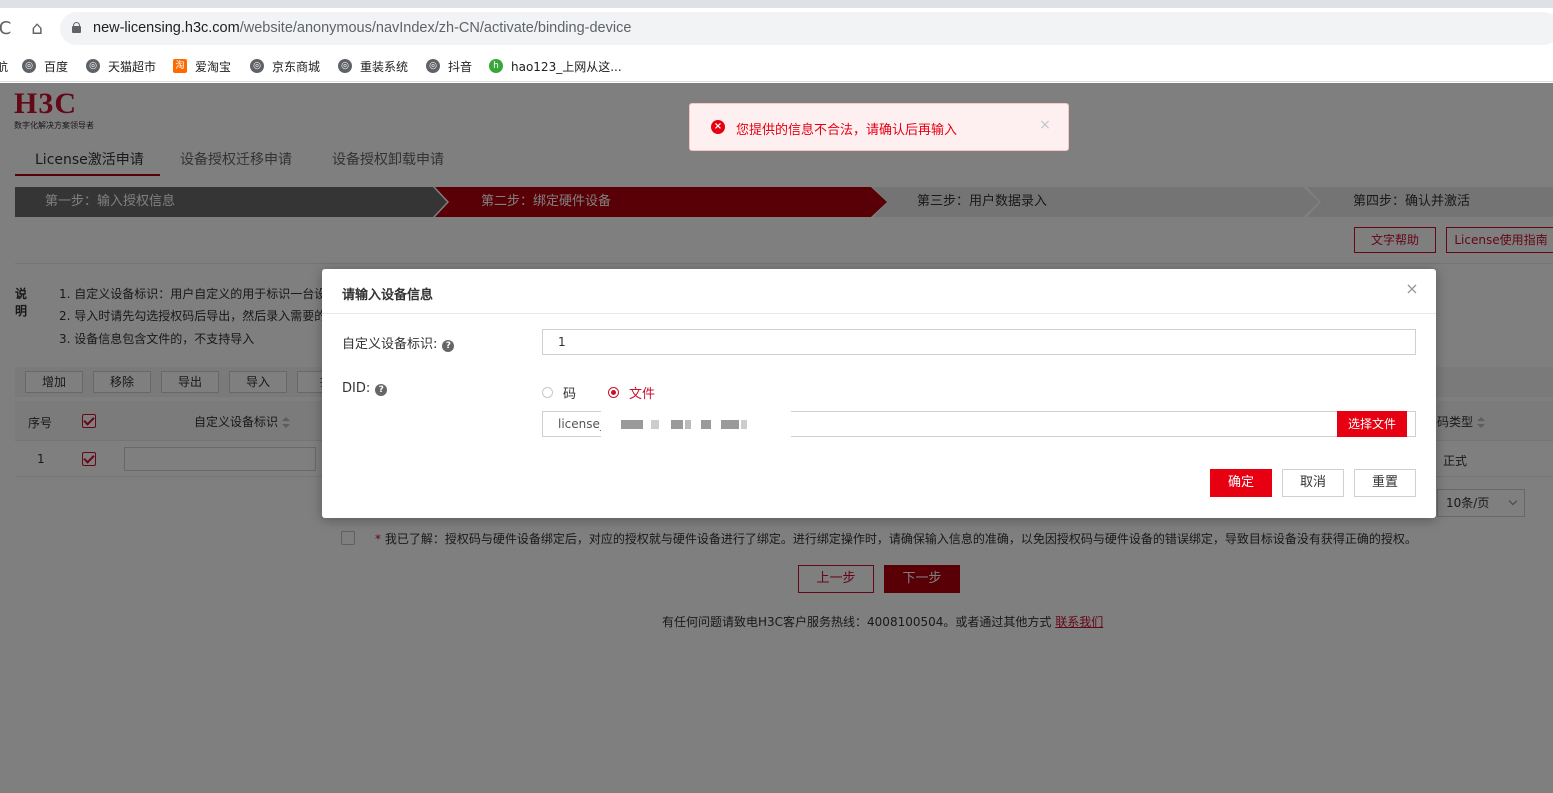 Image resolution: width=1553 pixels, height=793 pixels. What do you see at coordinates (37, 29) in the screenshot?
I see `home-icon: ⌂` at bounding box center [37, 29].